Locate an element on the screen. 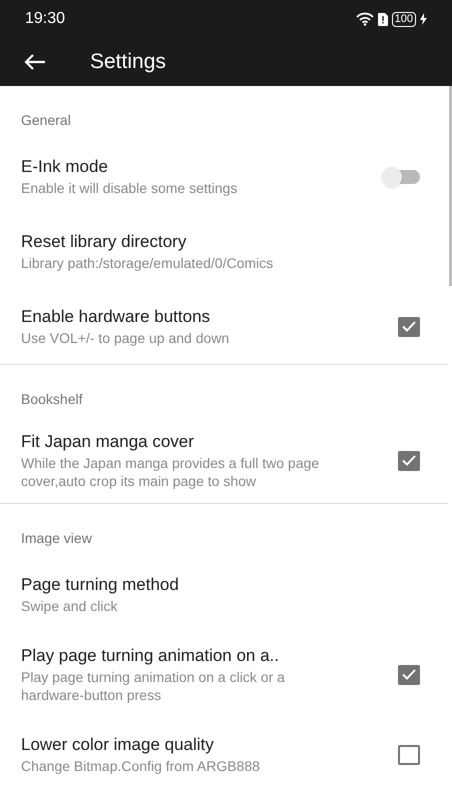  setting-title: Reset library directory is located at coordinates (195, 242).